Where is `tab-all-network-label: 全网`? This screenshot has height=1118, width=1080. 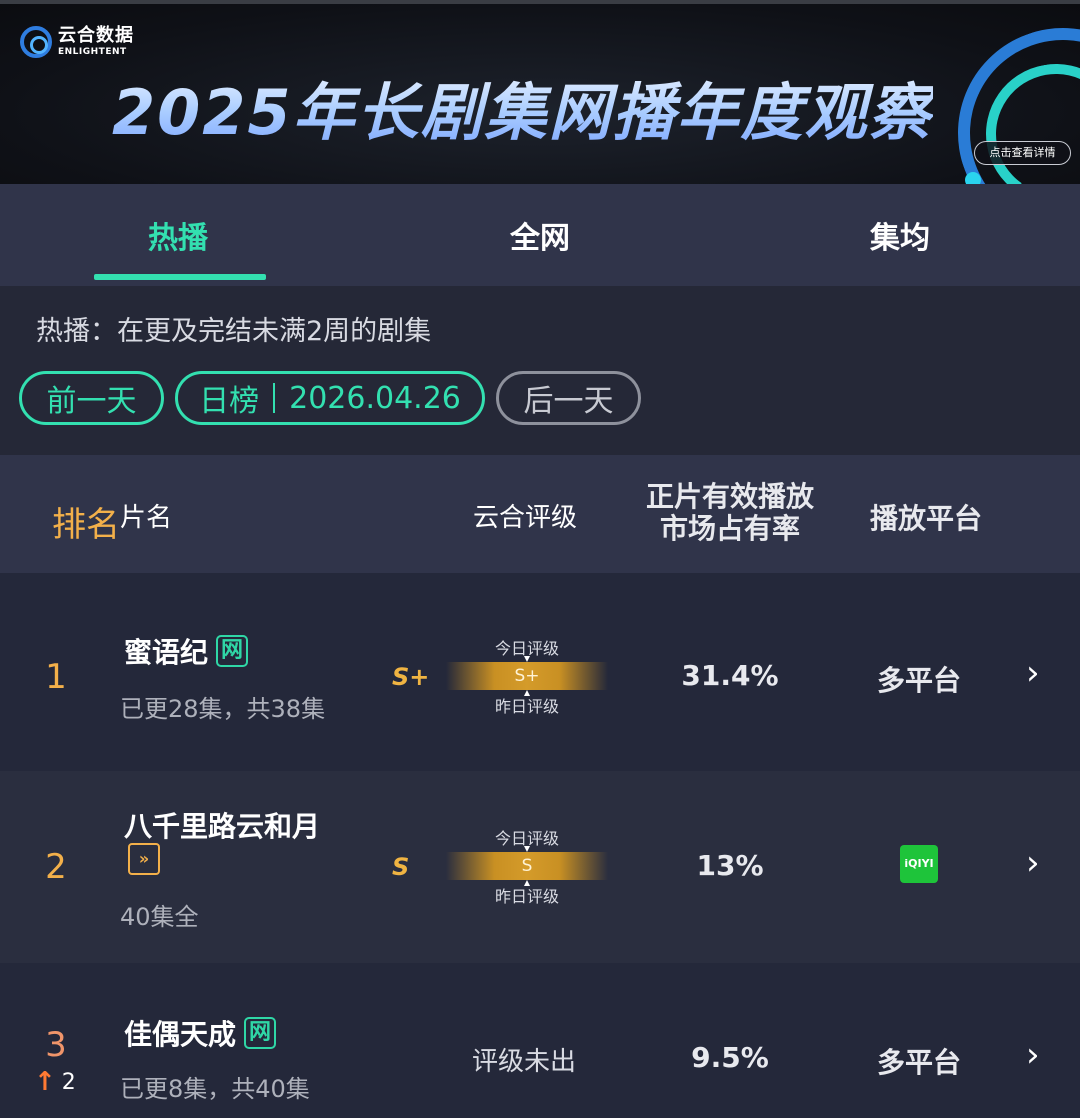 tab-all-network-label: 全网 is located at coordinates (540, 238).